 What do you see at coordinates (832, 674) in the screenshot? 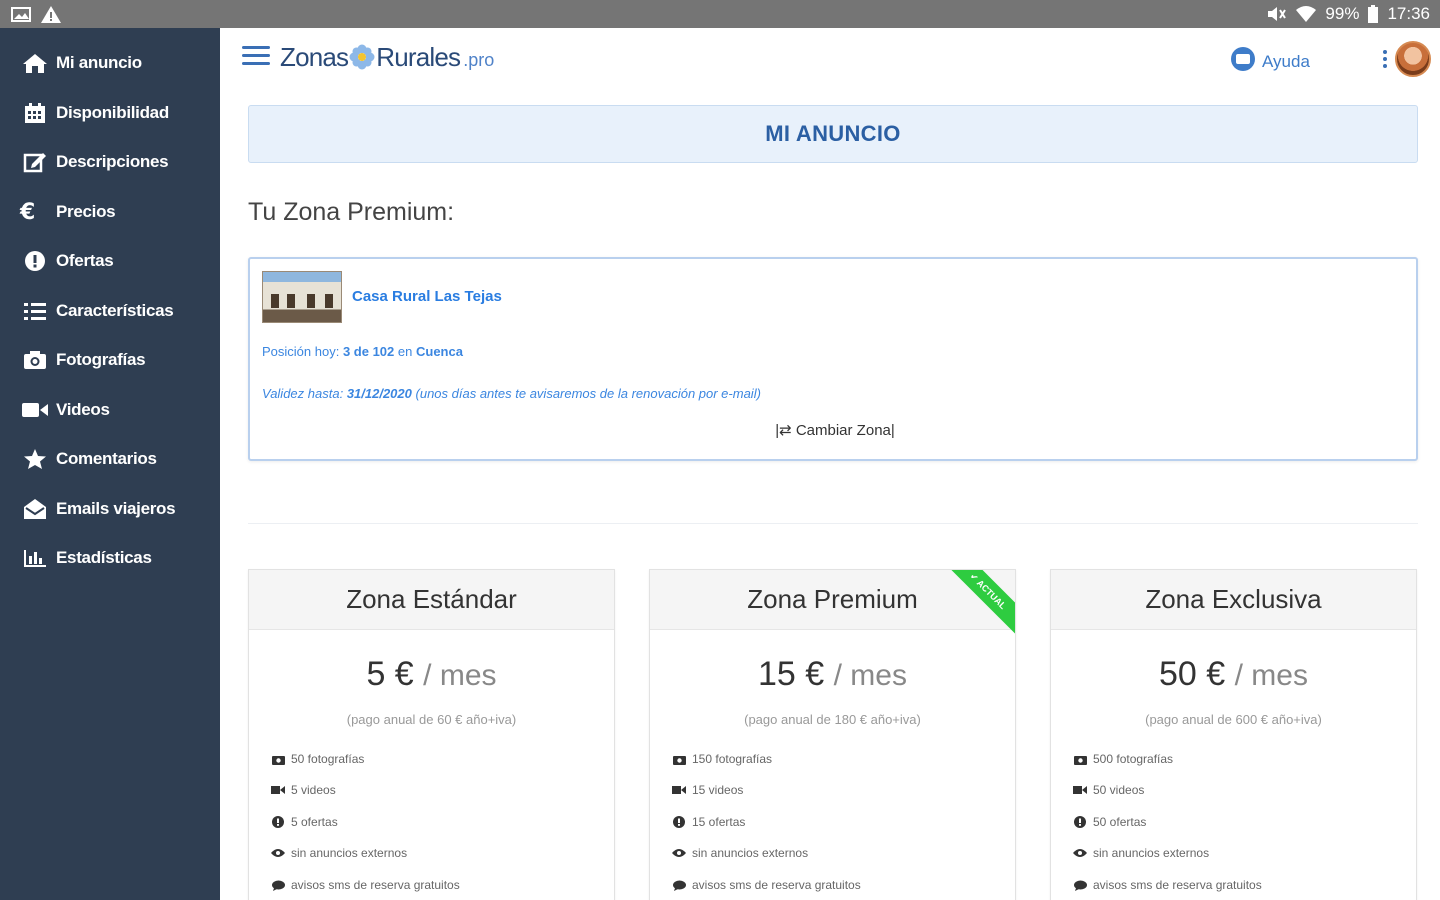
I see `plan-price: 15 € / mes` at bounding box center [832, 674].